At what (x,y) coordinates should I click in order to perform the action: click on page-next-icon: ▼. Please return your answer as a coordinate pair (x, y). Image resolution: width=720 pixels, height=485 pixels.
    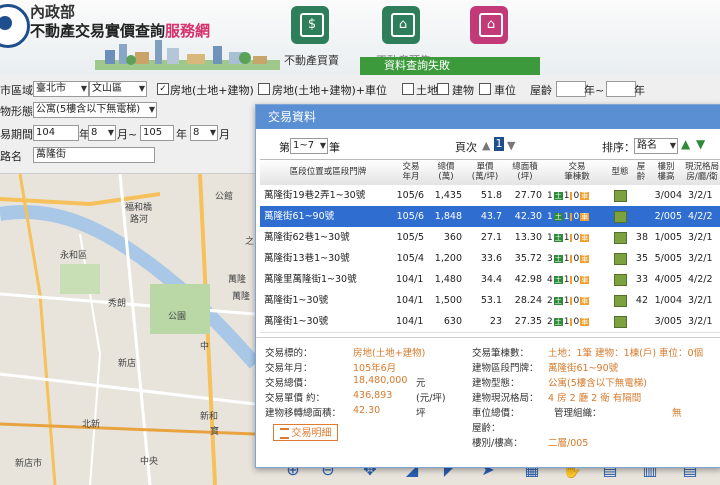
    Looking at the image, I should click on (511, 145).